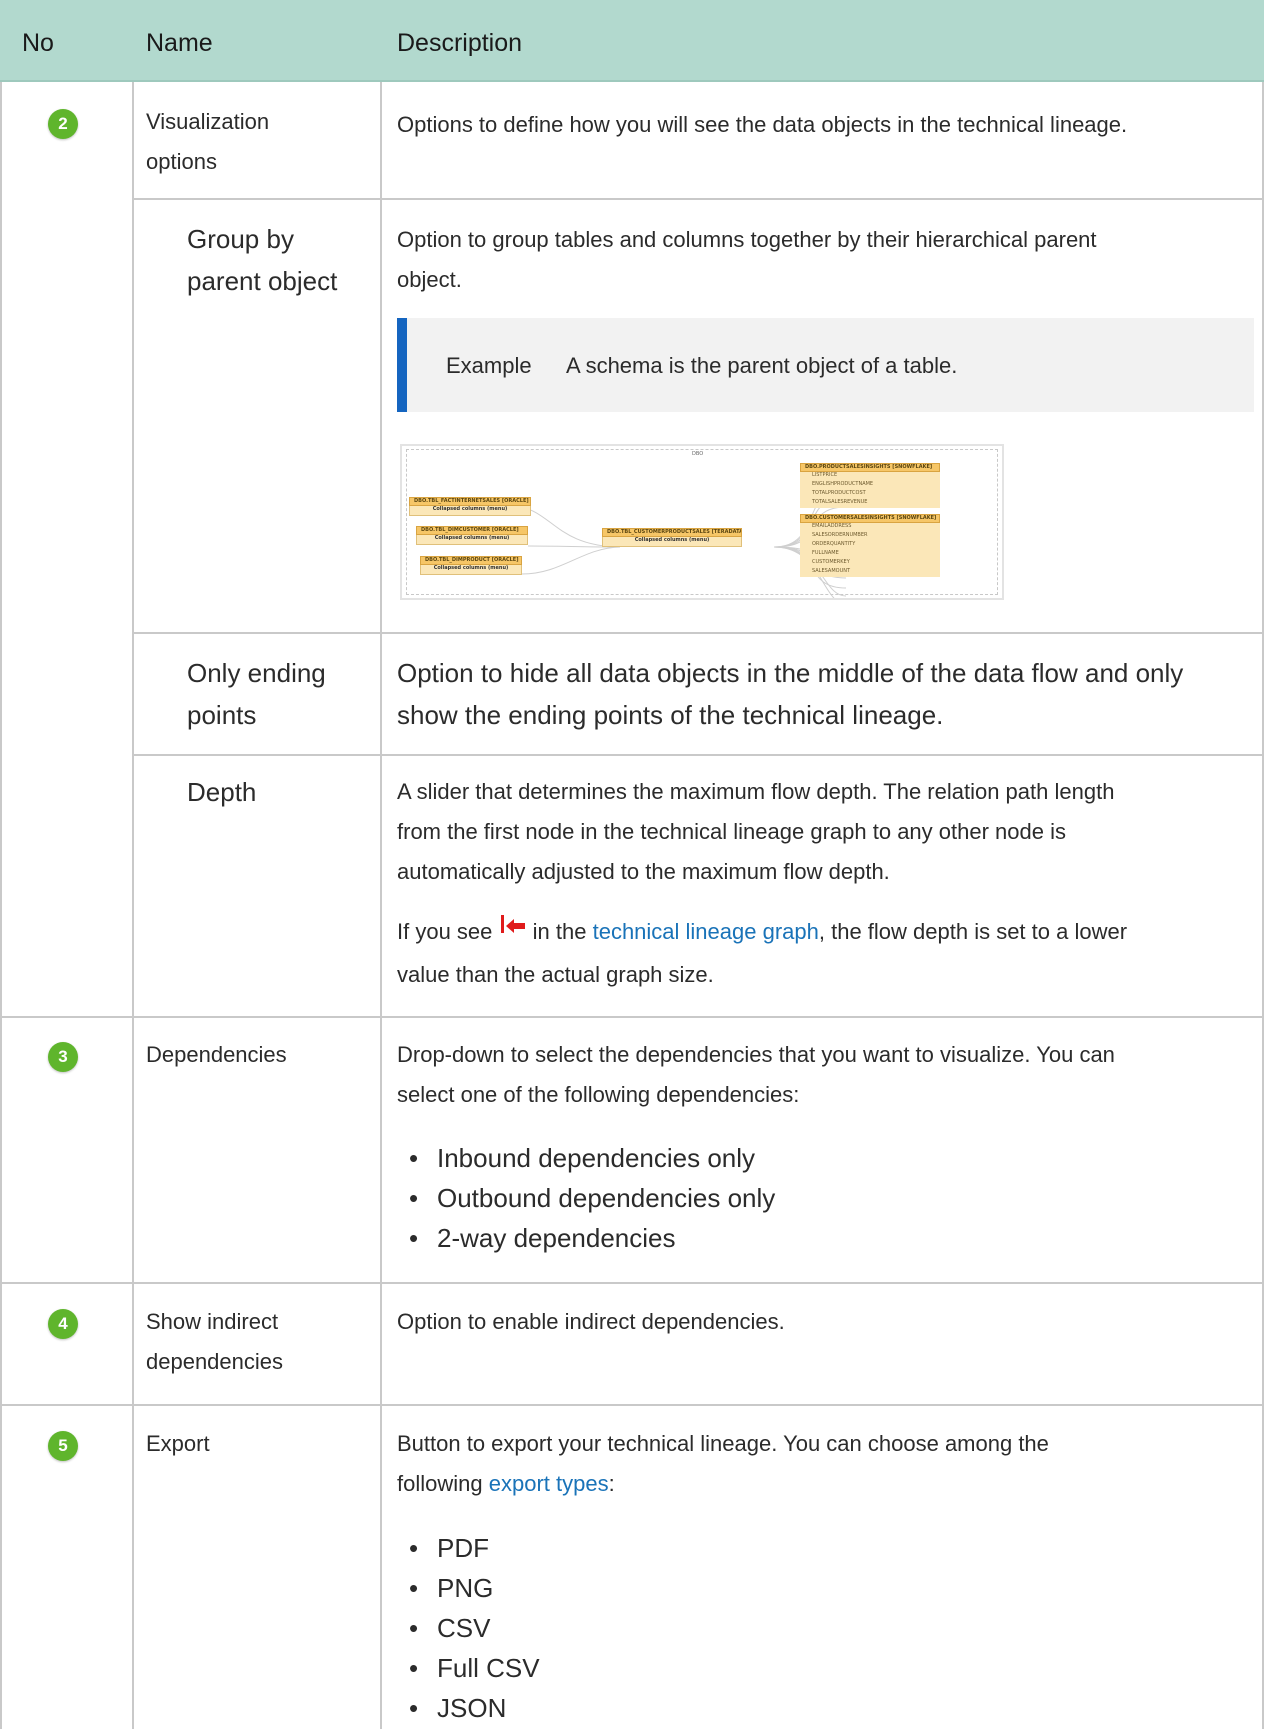 Image resolution: width=1264 pixels, height=1729 pixels. Describe the element at coordinates (870, 554) in the screenshot. I see `target-column: FULLNAME` at that location.